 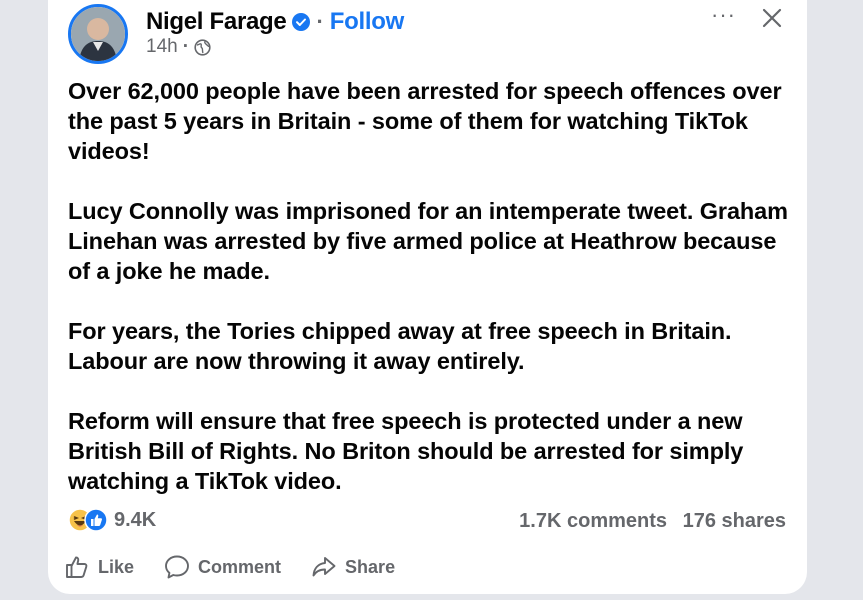 I want to click on post-timestamp: 14h, so click(x=162, y=47).